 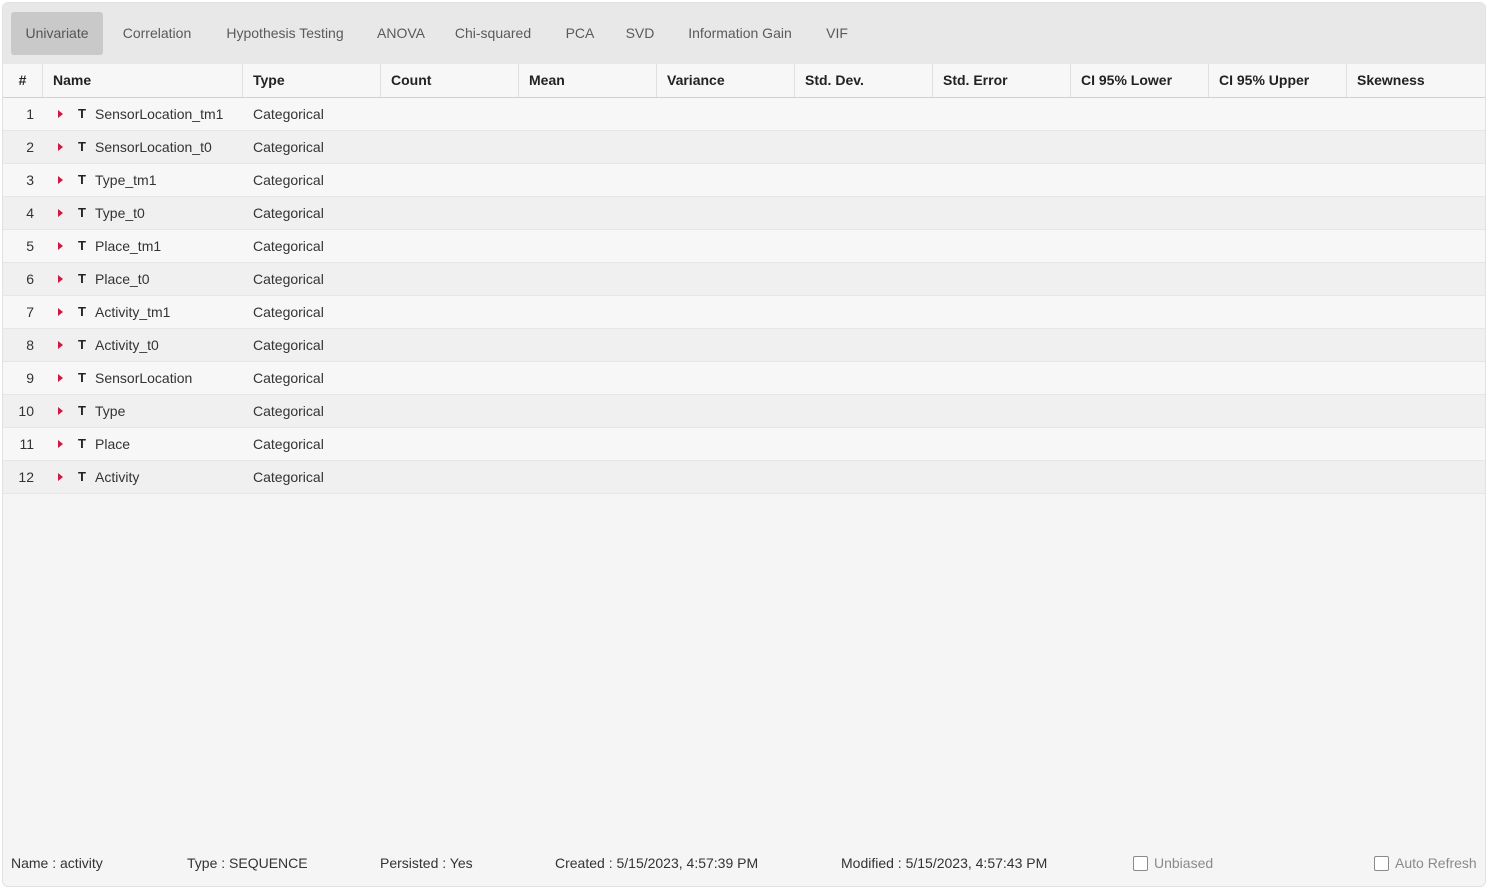 I want to click on status-name: Name : activity, so click(x=57, y=863).